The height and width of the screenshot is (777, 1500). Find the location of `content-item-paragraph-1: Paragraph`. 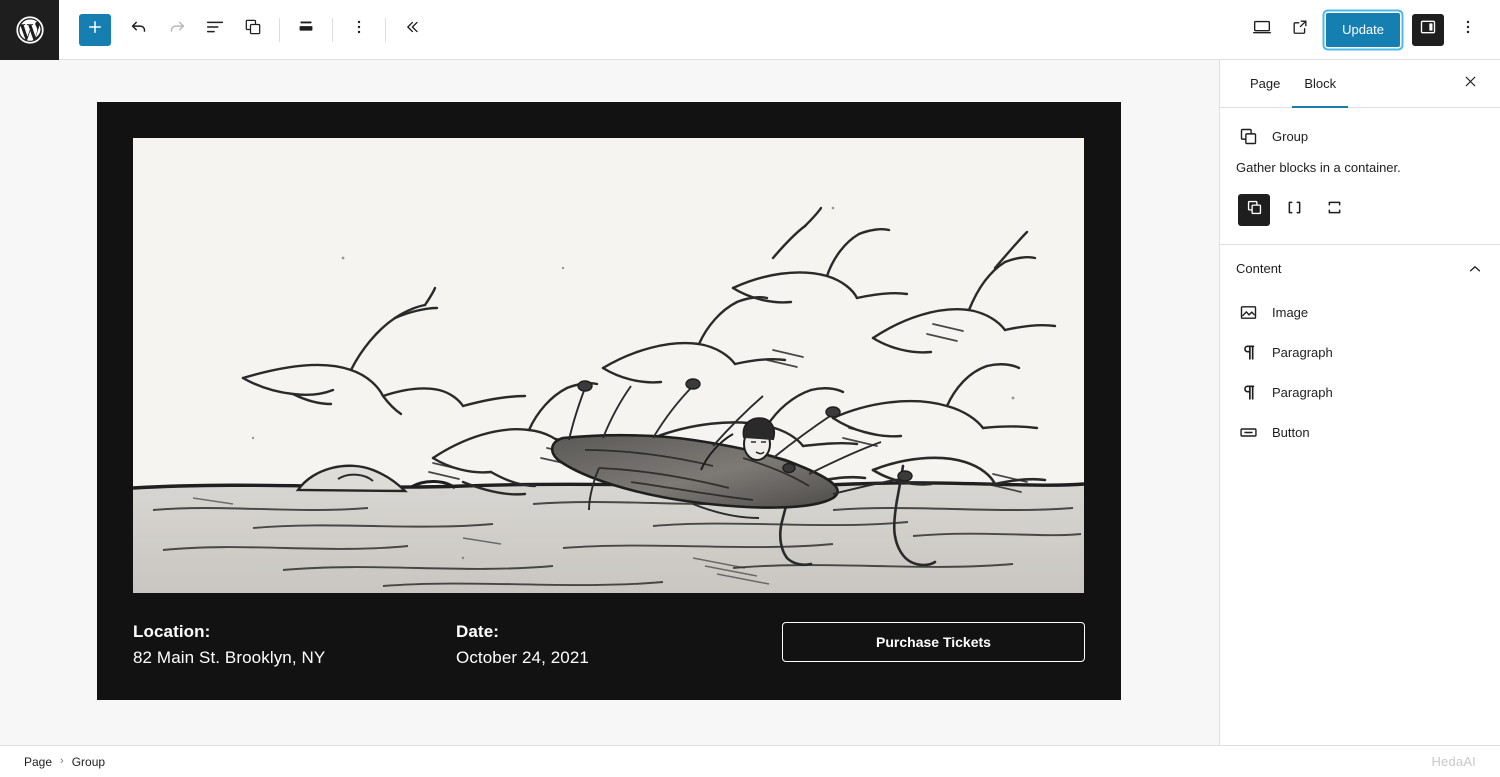

content-item-paragraph-1: Paragraph is located at coordinates (1360, 353).